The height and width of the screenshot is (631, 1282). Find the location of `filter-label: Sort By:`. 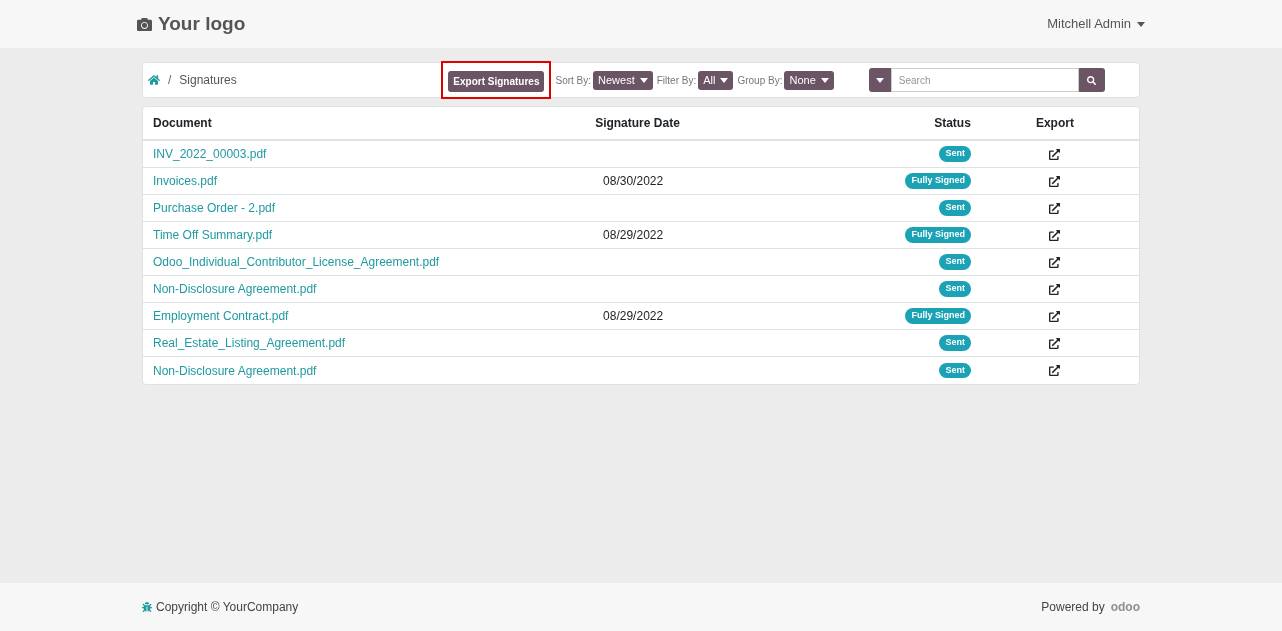

filter-label: Sort By: is located at coordinates (573, 80).